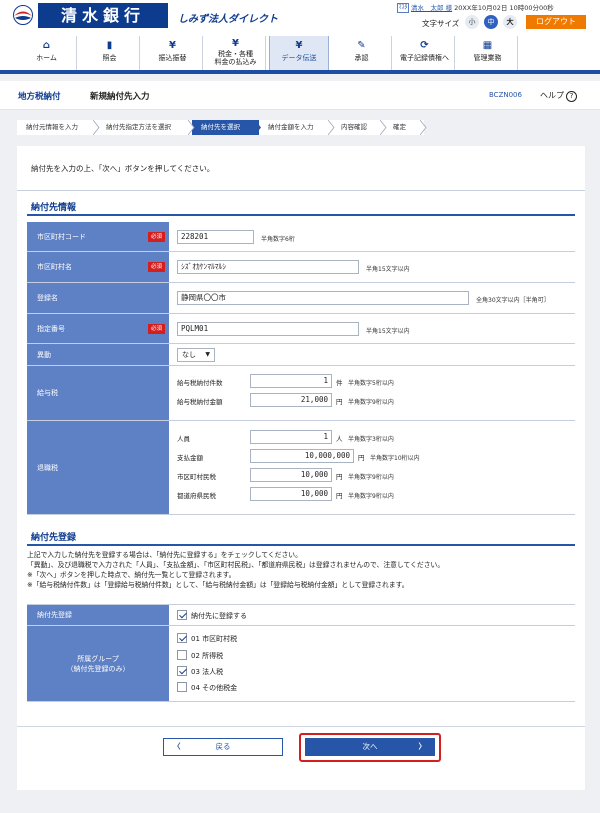  I want to click on instruction-text: 納付先を入力の上、「次へ」ボタンを押してください。, so click(123, 168).